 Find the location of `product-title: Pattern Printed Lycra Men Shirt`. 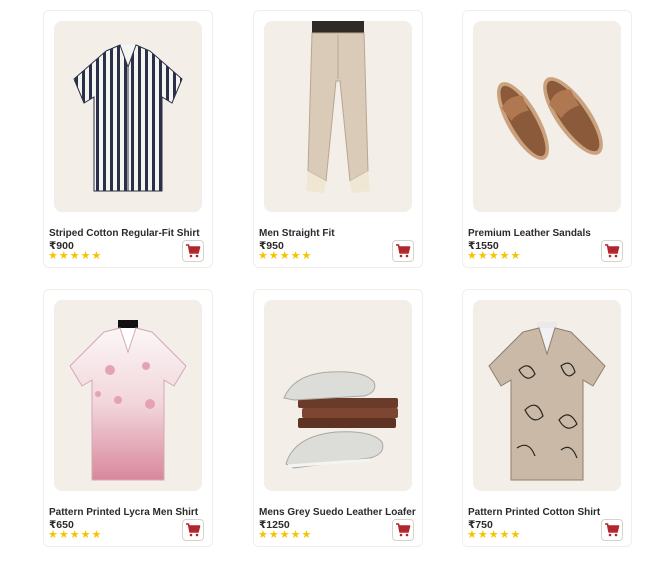

product-title: Pattern Printed Lycra Men Shirt is located at coordinates (129, 512).